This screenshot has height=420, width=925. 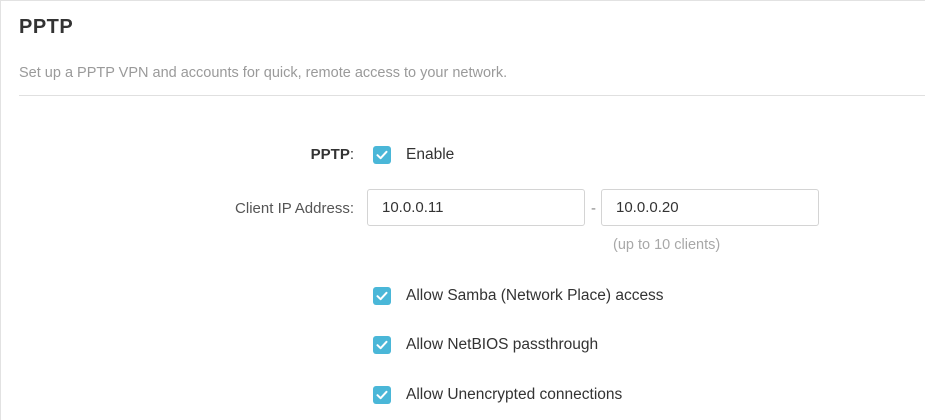 I want to click on client-ip-end-input, so click(x=710, y=207).